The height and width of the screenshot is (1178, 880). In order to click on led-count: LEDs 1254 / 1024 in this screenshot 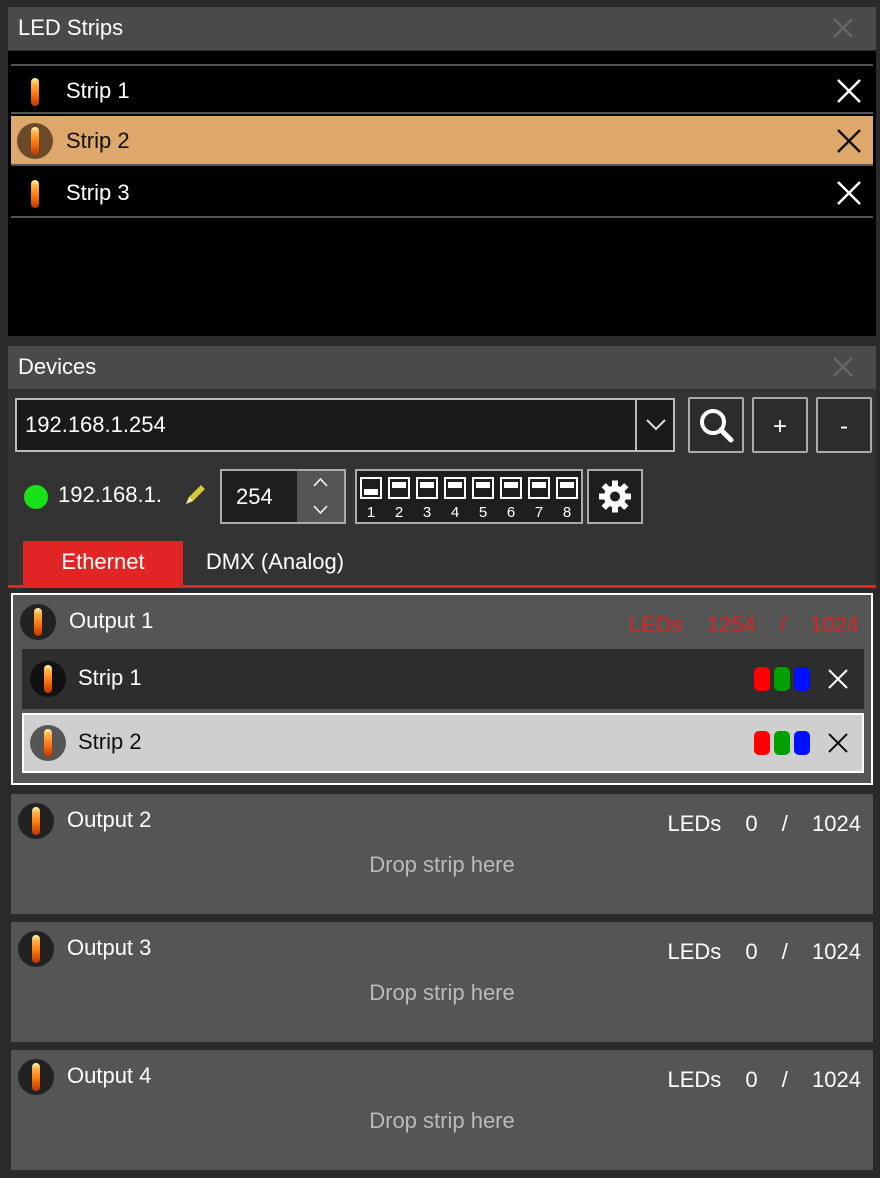, I will do `click(744, 625)`.